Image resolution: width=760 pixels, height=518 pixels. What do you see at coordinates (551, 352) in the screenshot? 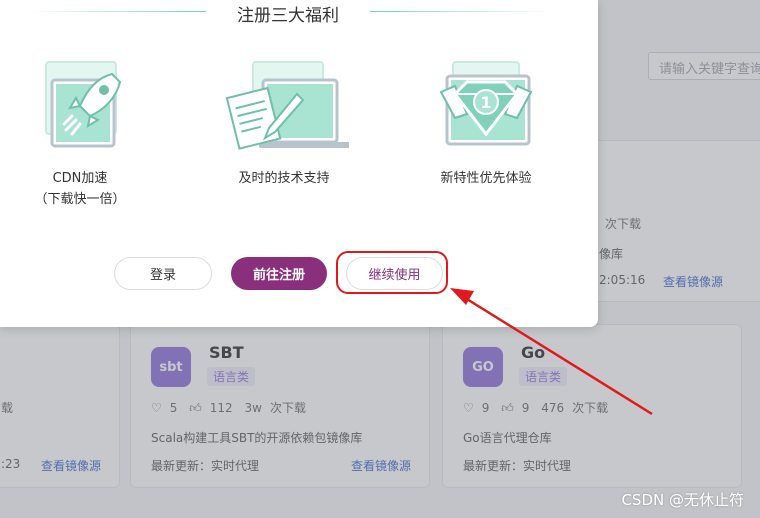
I see `annotation-arrow` at bounding box center [551, 352].